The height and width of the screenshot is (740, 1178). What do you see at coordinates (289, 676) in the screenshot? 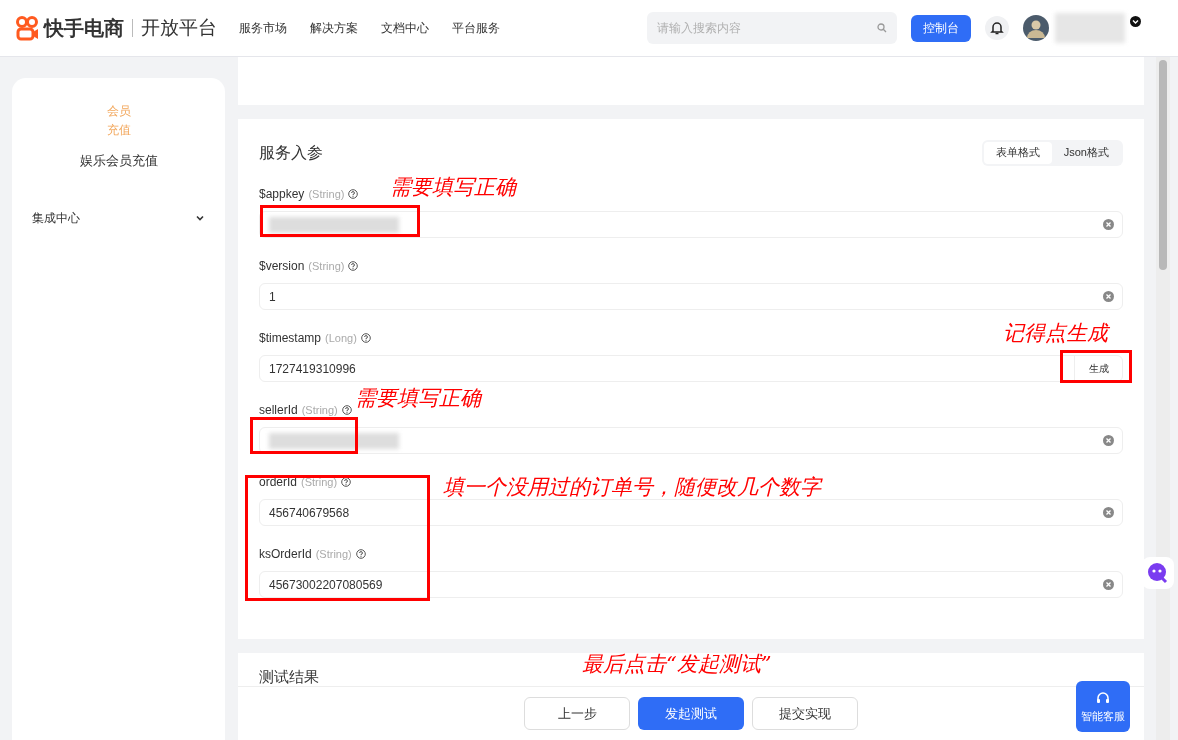
I see `section-title: 测试结果` at bounding box center [289, 676].